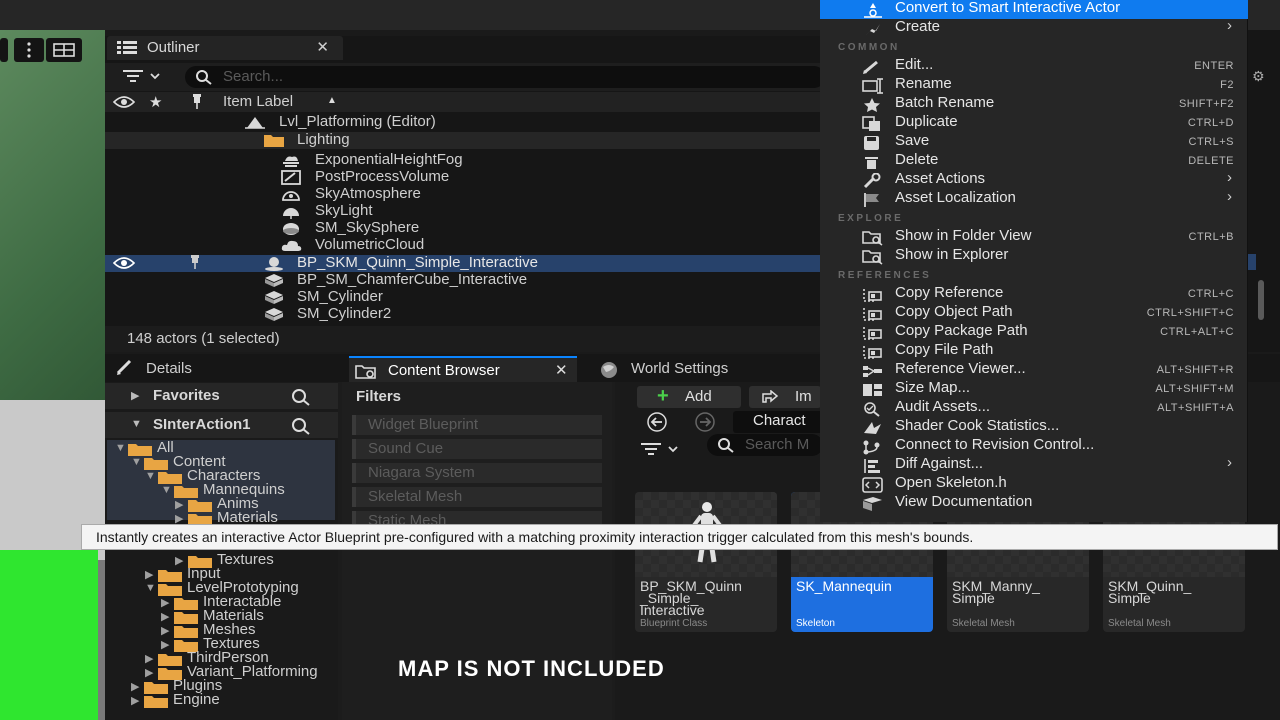 Image resolution: width=1280 pixels, height=720 pixels. I want to click on menu-item: Convert to Smart Interactive Actor, so click(1034, 9).